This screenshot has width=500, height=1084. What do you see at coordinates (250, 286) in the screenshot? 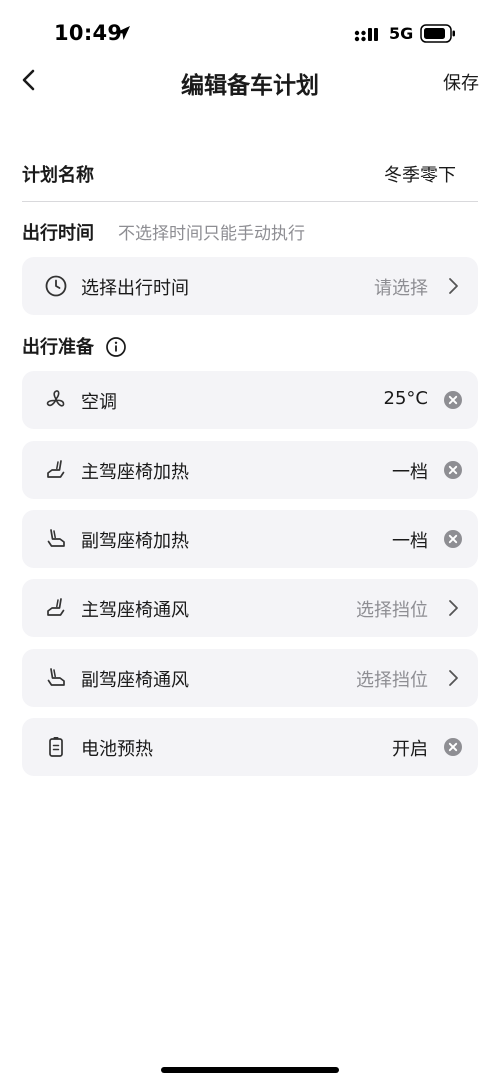
I see `select-departure-time-row: 选择出行时间 请选择` at bounding box center [250, 286].